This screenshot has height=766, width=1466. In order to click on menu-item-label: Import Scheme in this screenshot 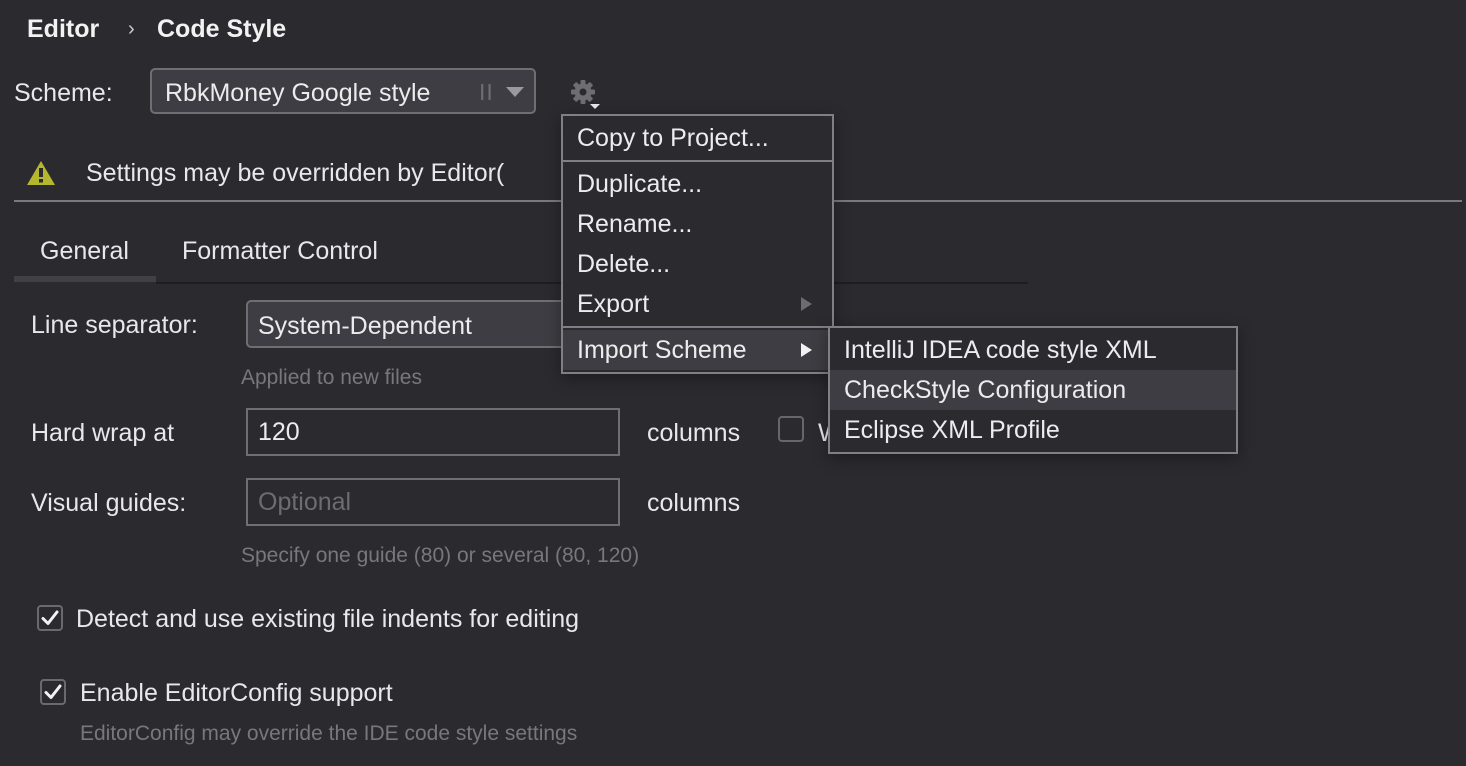, I will do `click(662, 350)`.